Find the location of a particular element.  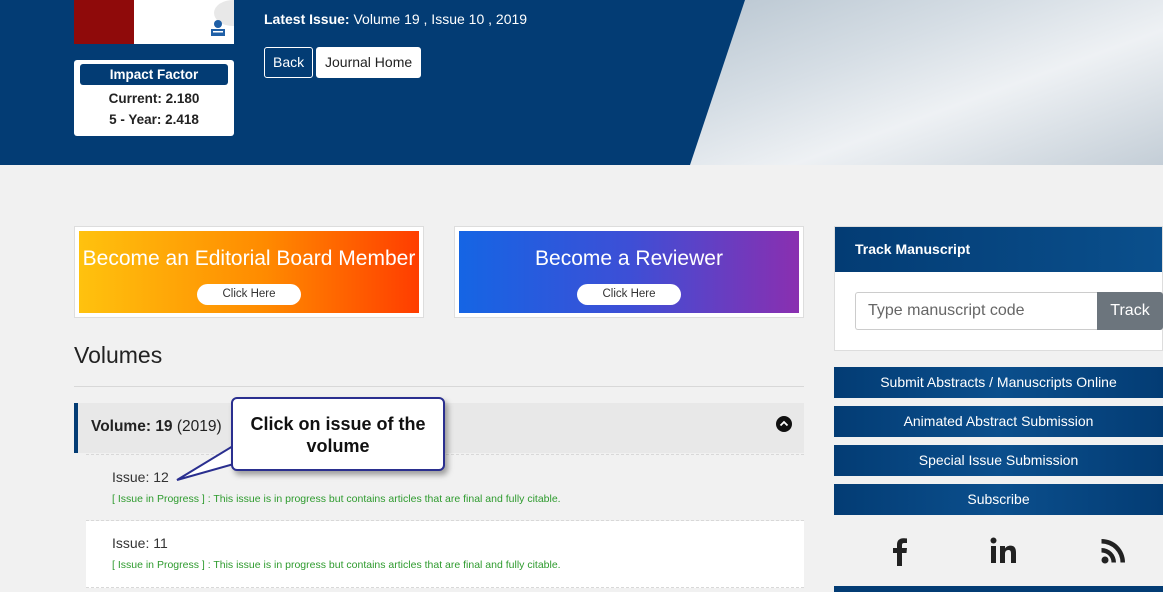

facebook-icon is located at coordinates (900, 551).